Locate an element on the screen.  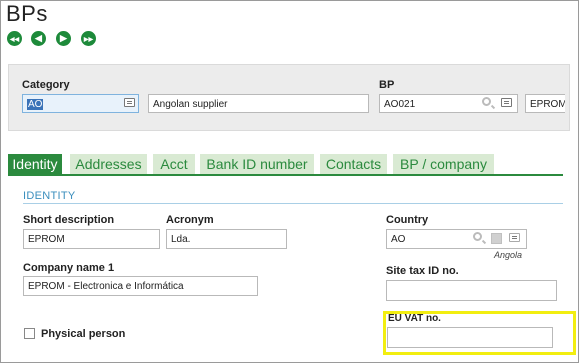
physical-person-checkbox is located at coordinates (29, 333).